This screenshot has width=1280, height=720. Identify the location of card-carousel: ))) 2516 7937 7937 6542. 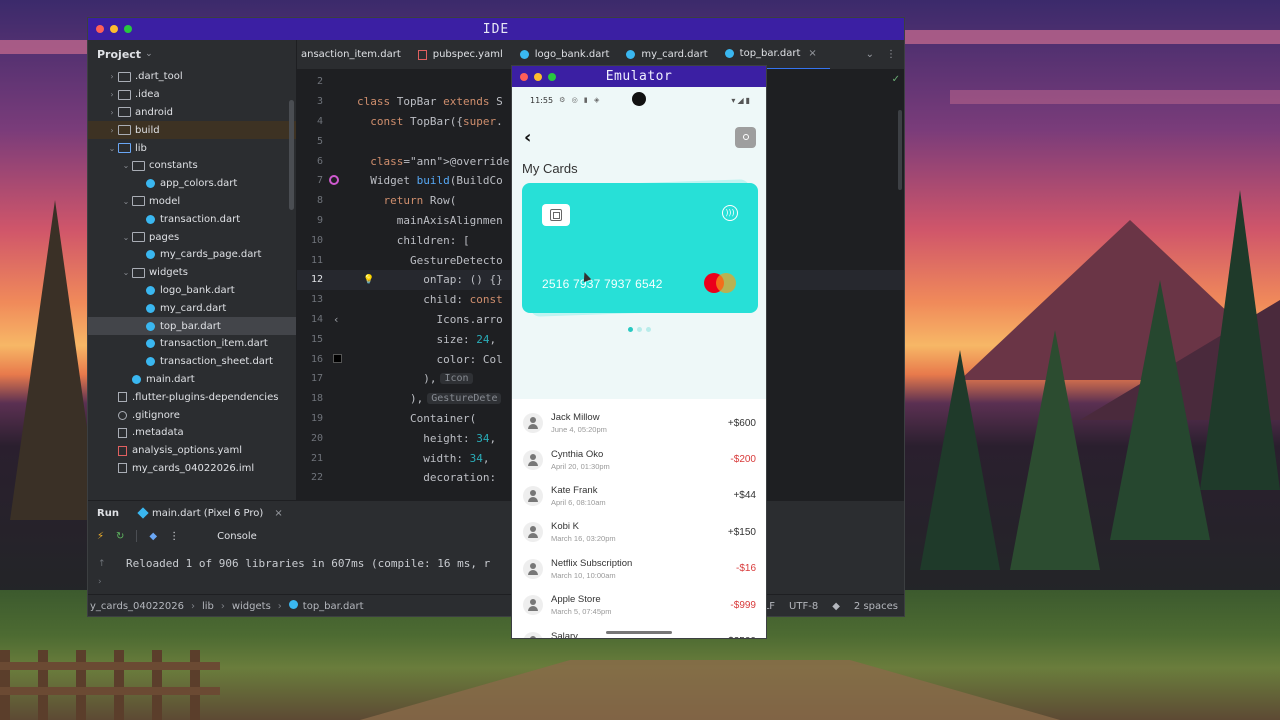
(640, 251).